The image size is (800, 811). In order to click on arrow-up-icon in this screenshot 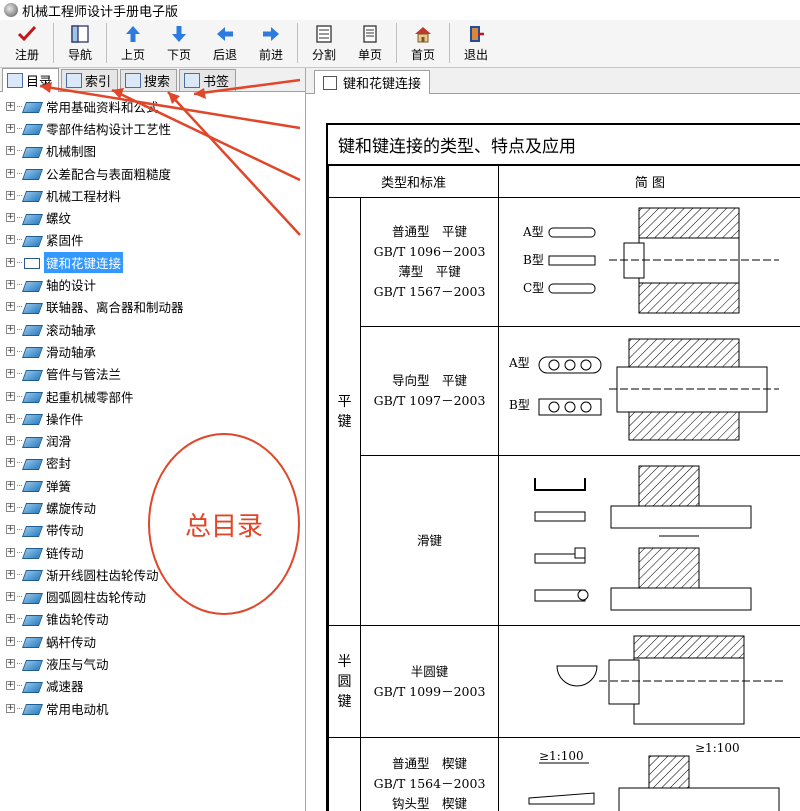, I will do `click(133, 34)`.